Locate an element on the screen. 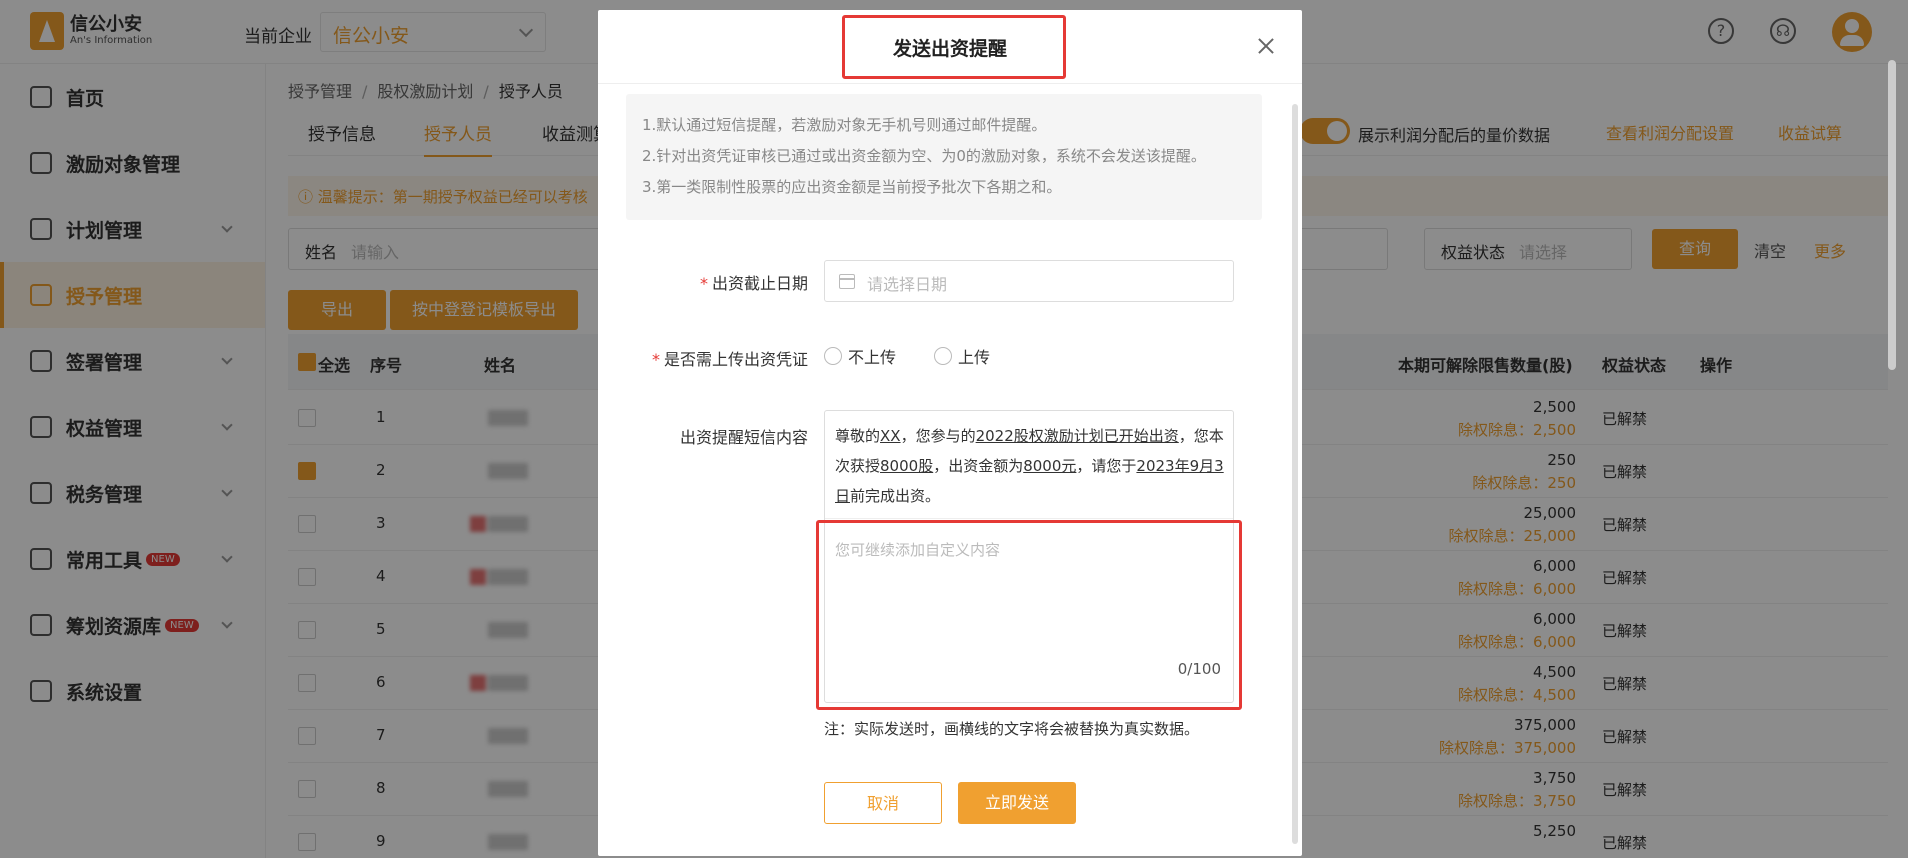 The height and width of the screenshot is (858, 1908). notice-line: 2.针对出资凭证审核已通过或出资金额为空、为0的激励对象，系统不会发送该提醒。 is located at coordinates (924, 156).